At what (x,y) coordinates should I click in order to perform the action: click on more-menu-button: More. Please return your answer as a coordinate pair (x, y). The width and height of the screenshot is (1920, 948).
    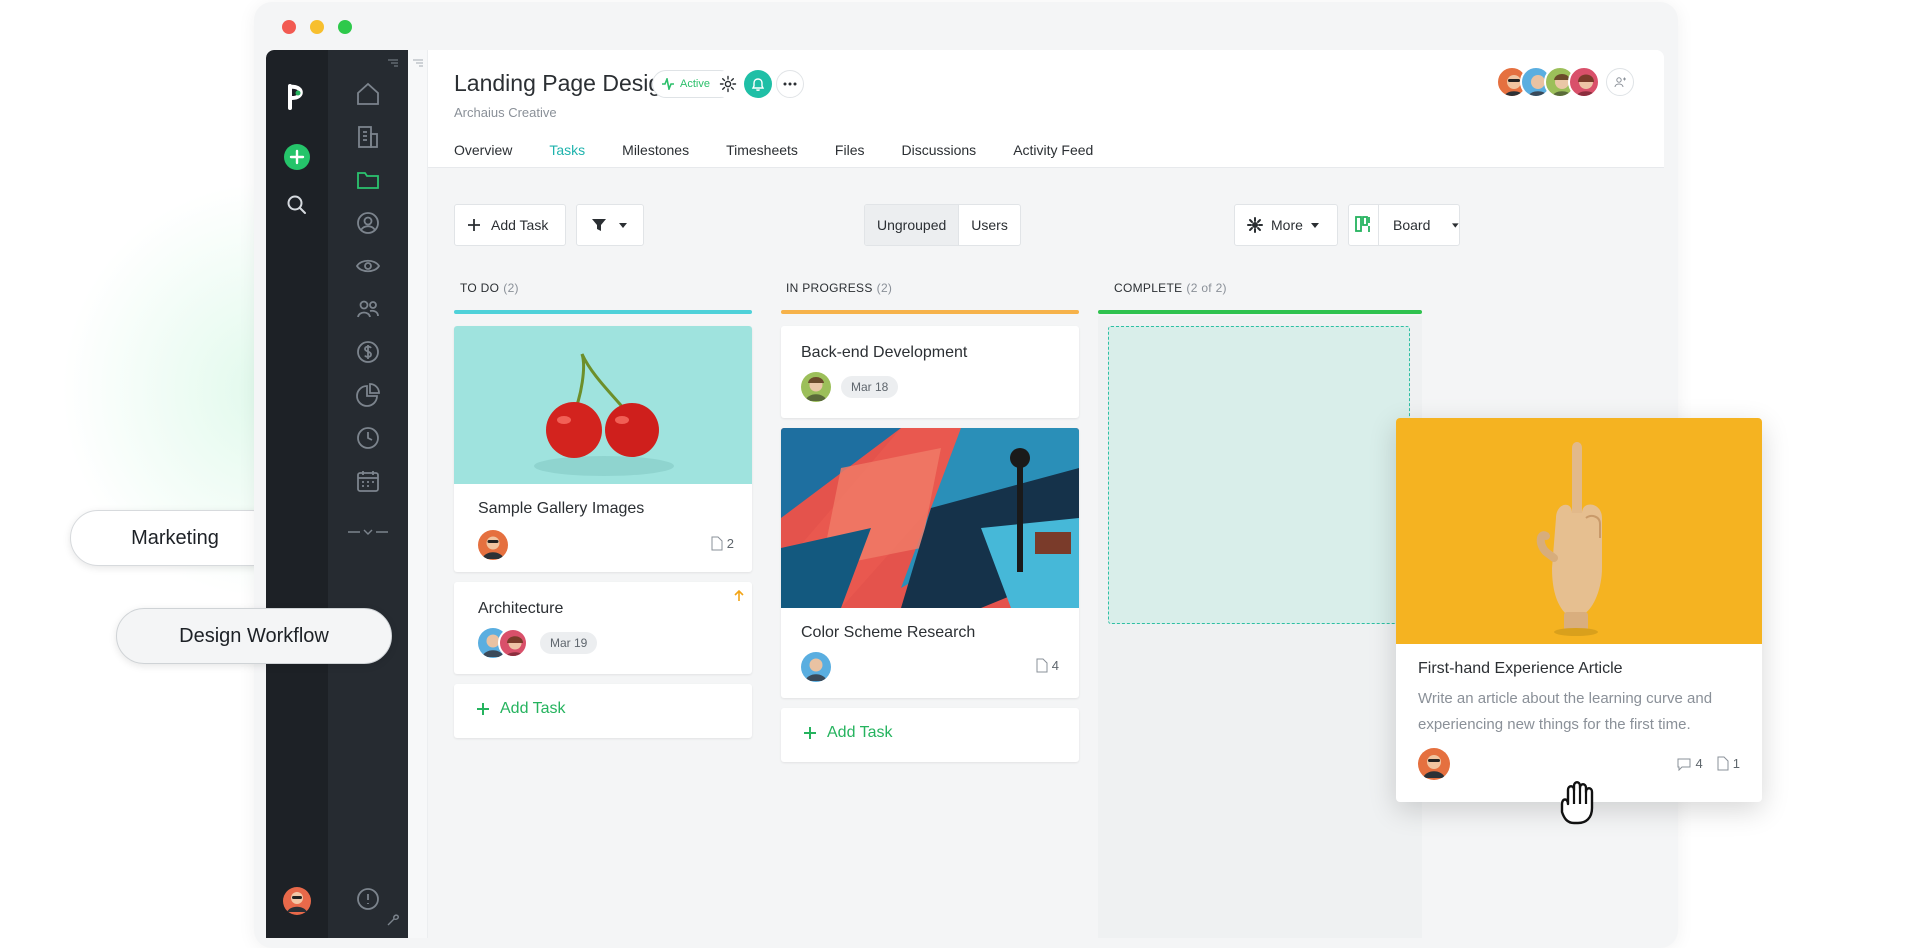
    Looking at the image, I should click on (1286, 225).